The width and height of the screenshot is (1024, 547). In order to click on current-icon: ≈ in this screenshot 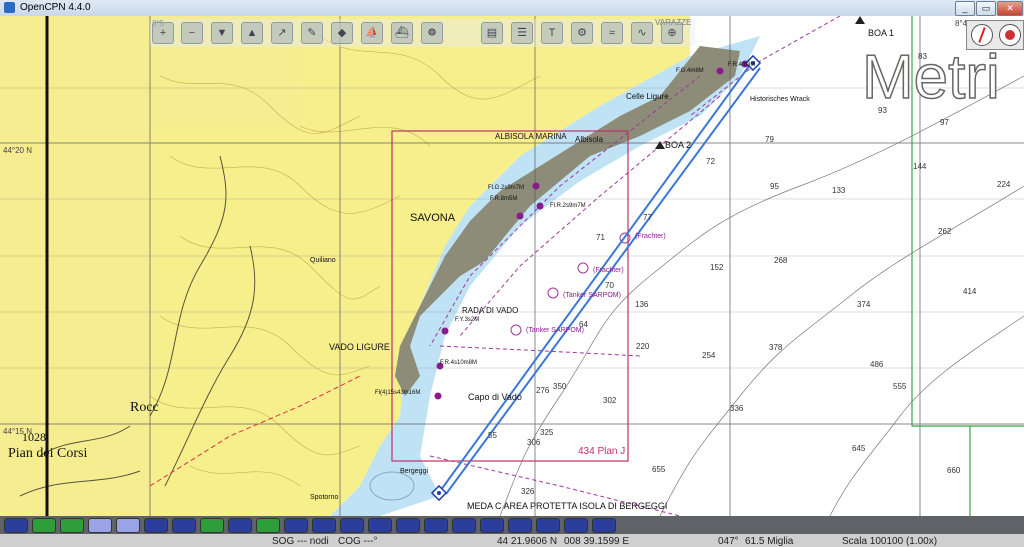, I will do `click(612, 33)`.